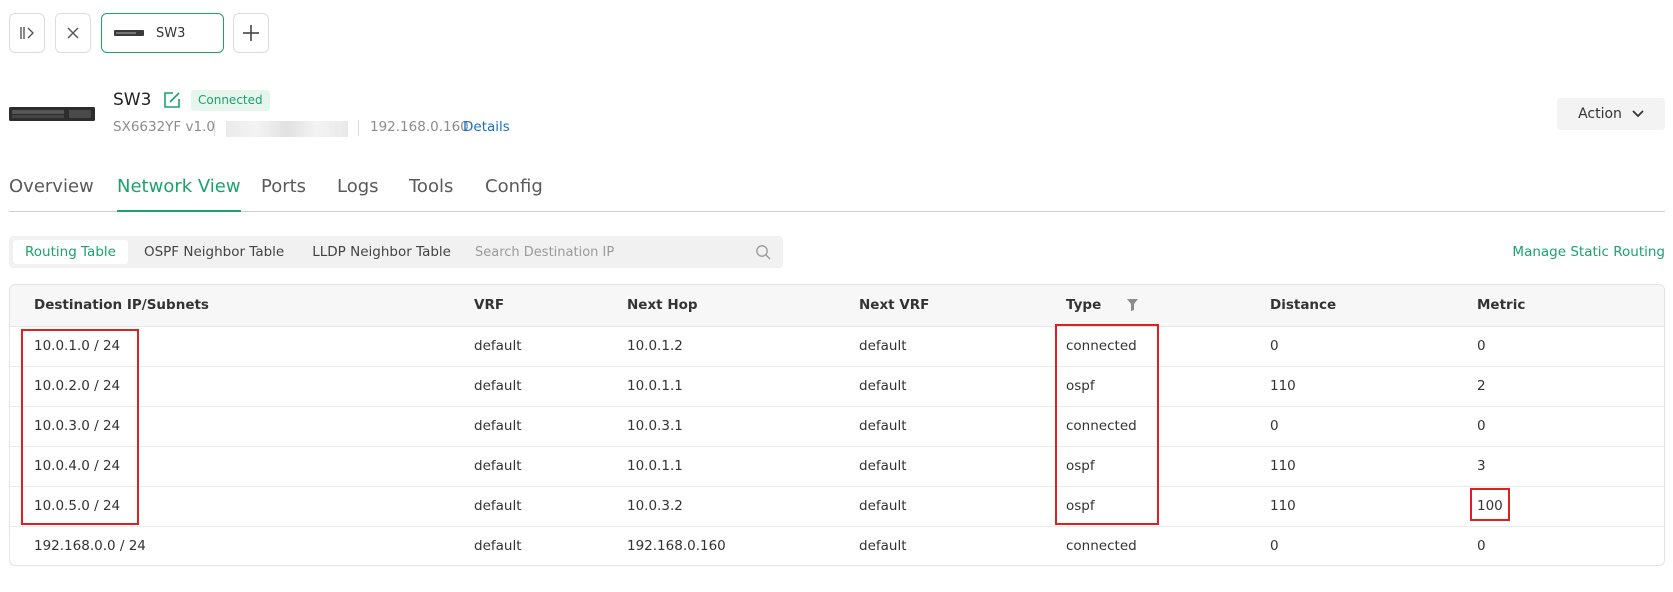 The image size is (1673, 592). Describe the element at coordinates (1558, 386) in the screenshot. I see `cell-metric: 2` at that location.